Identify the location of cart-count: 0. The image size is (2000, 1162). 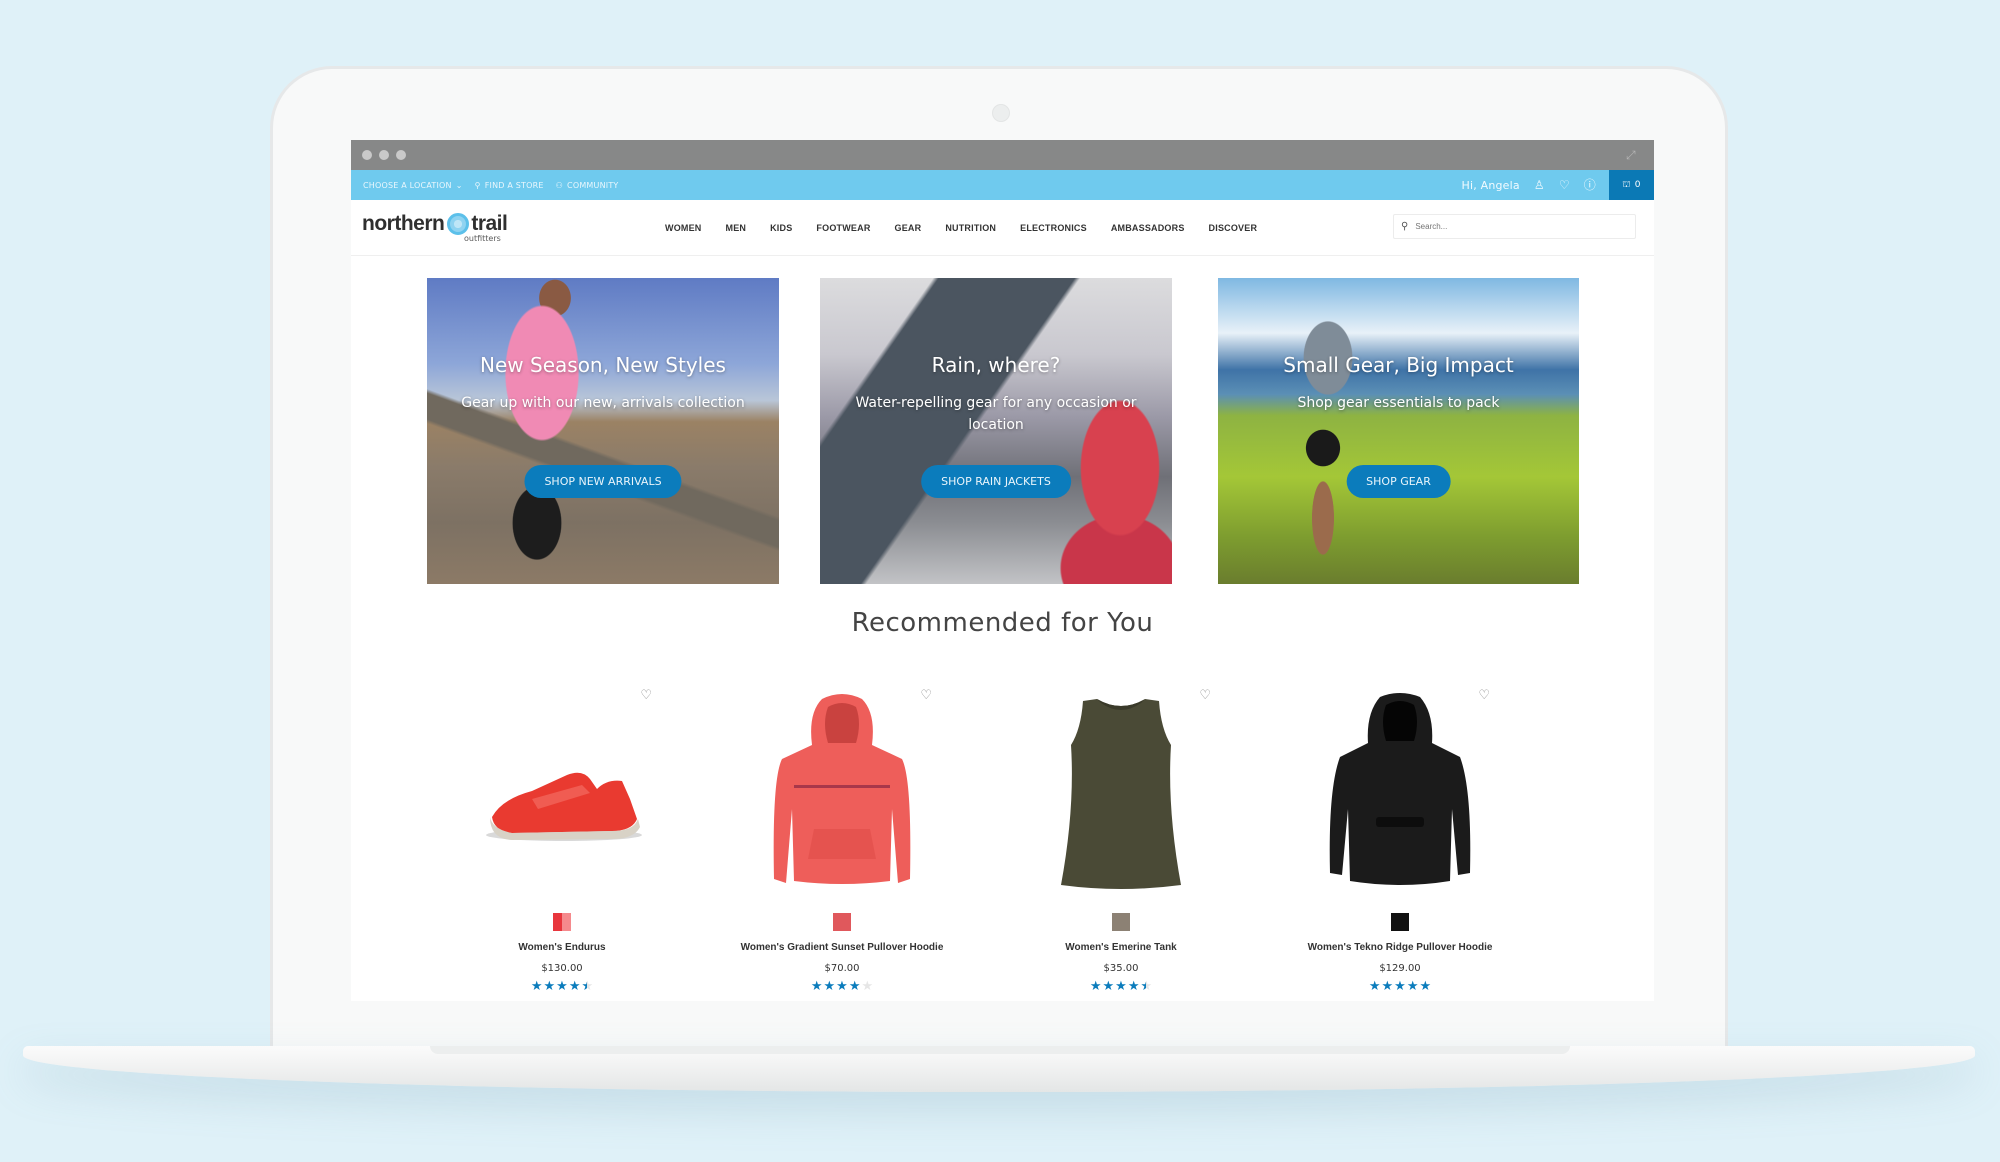
(1637, 185).